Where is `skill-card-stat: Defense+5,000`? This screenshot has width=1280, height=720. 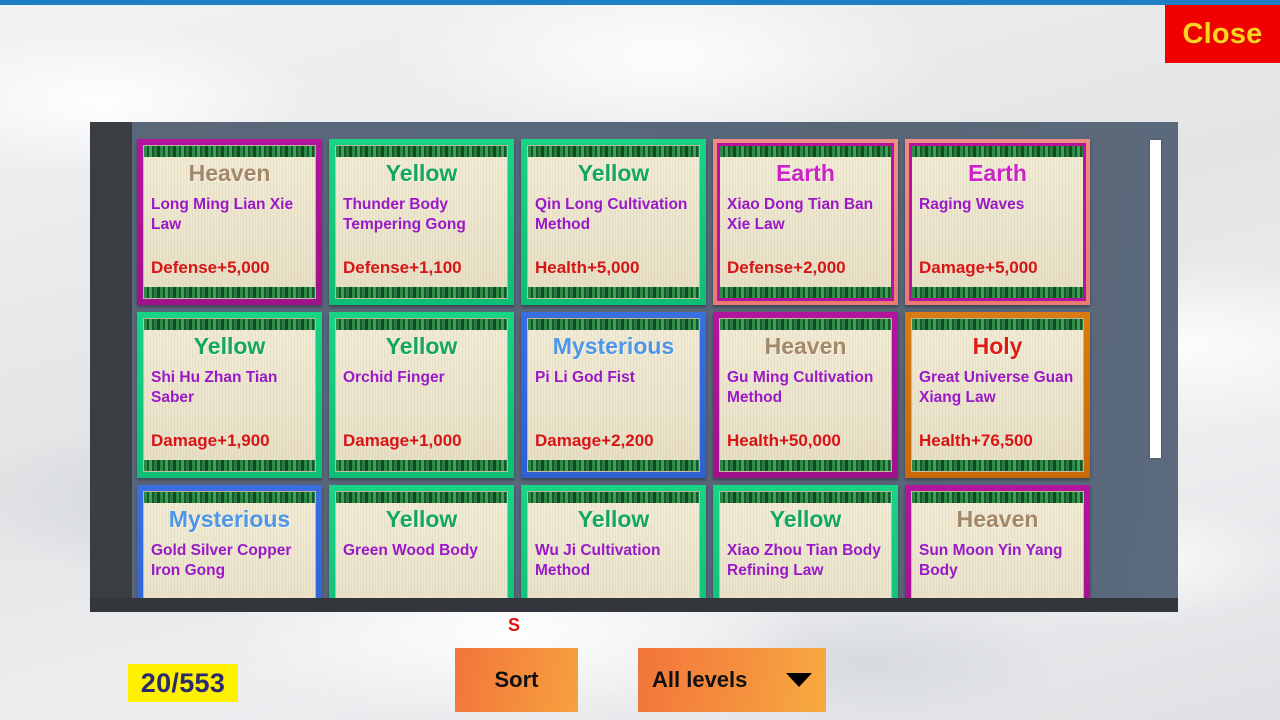
skill-card-stat: Defense+5,000 is located at coordinates (210, 267).